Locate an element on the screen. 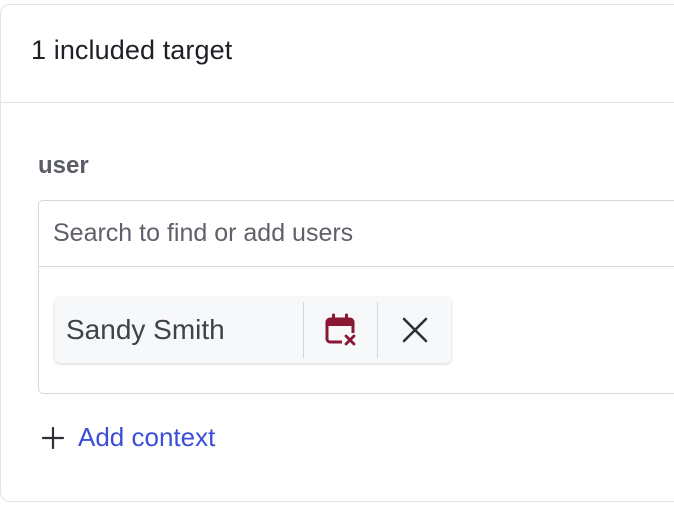 The image size is (674, 528). close-icon is located at coordinates (414, 330).